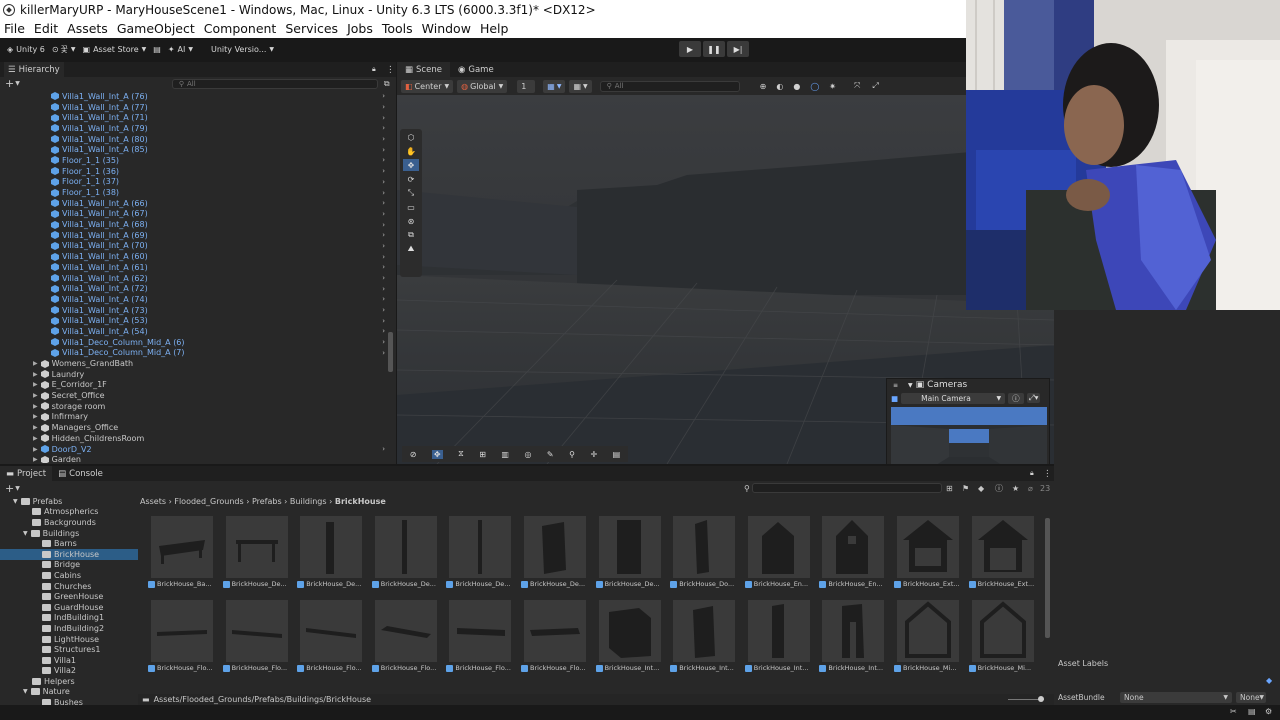 The image size is (1280, 720). Describe the element at coordinates (554, 86) in the screenshot. I see `grid-snap-dropdown: ▦ ▼` at that location.